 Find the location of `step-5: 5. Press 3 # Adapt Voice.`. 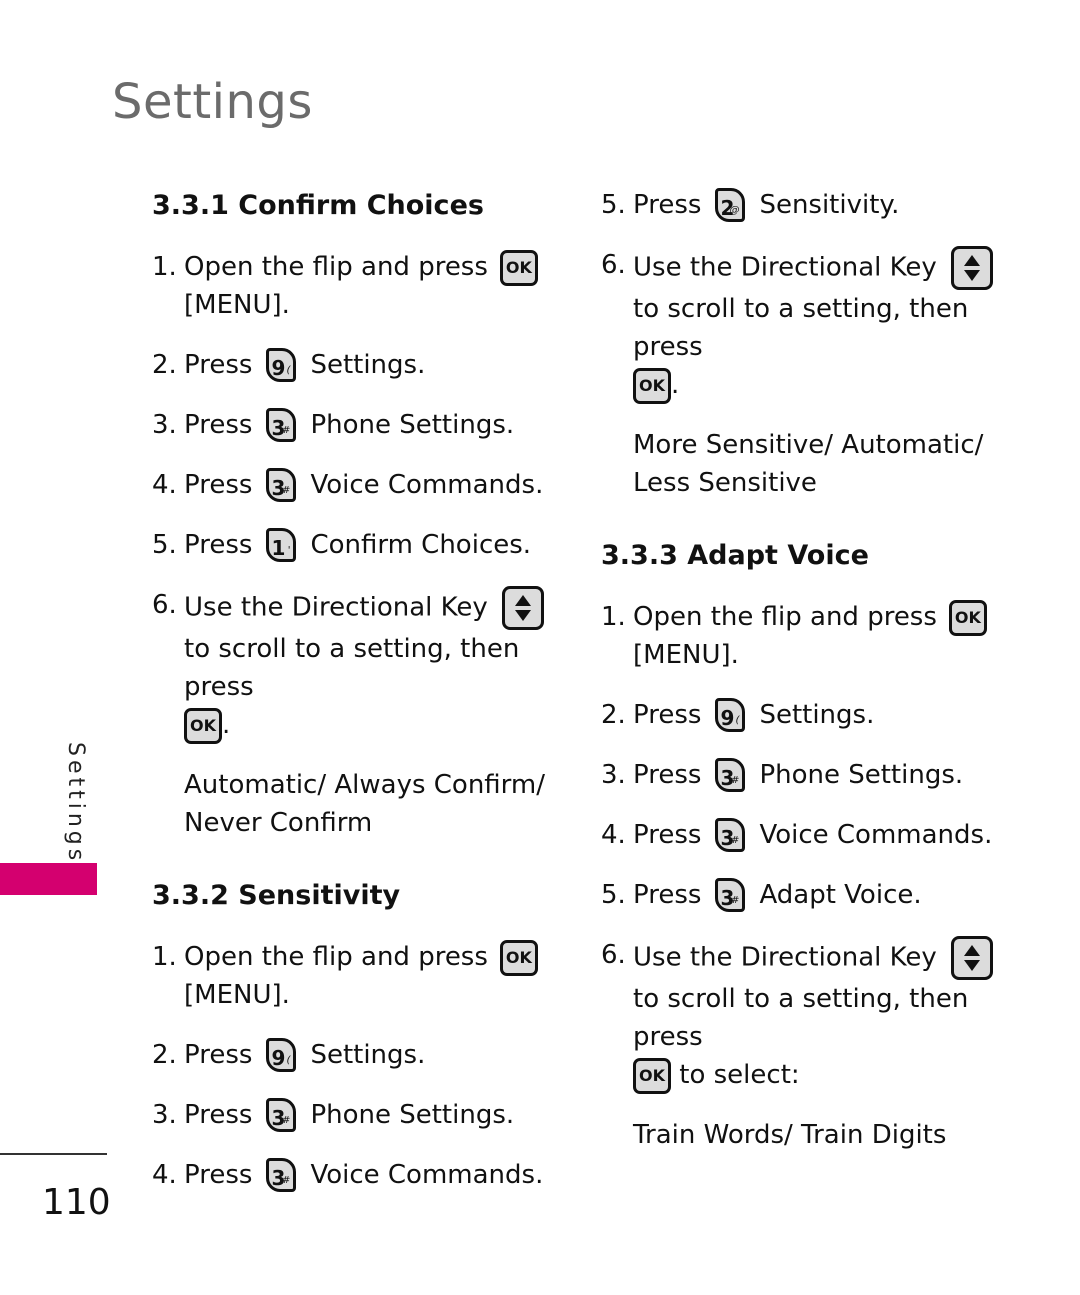

step-5: 5. Press 3 # Adapt Voice. is located at coordinates (811, 895).